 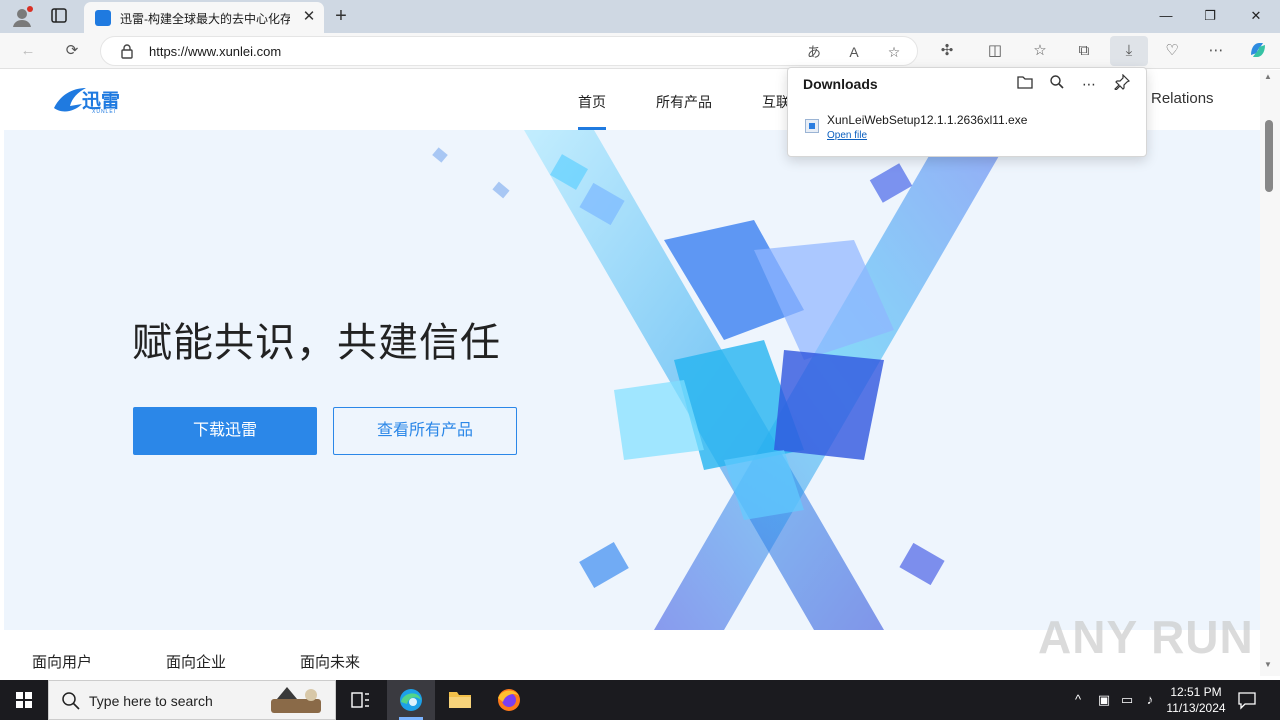 What do you see at coordinates (151, 701) in the screenshot?
I see `search-placeholder: Type here to search` at bounding box center [151, 701].